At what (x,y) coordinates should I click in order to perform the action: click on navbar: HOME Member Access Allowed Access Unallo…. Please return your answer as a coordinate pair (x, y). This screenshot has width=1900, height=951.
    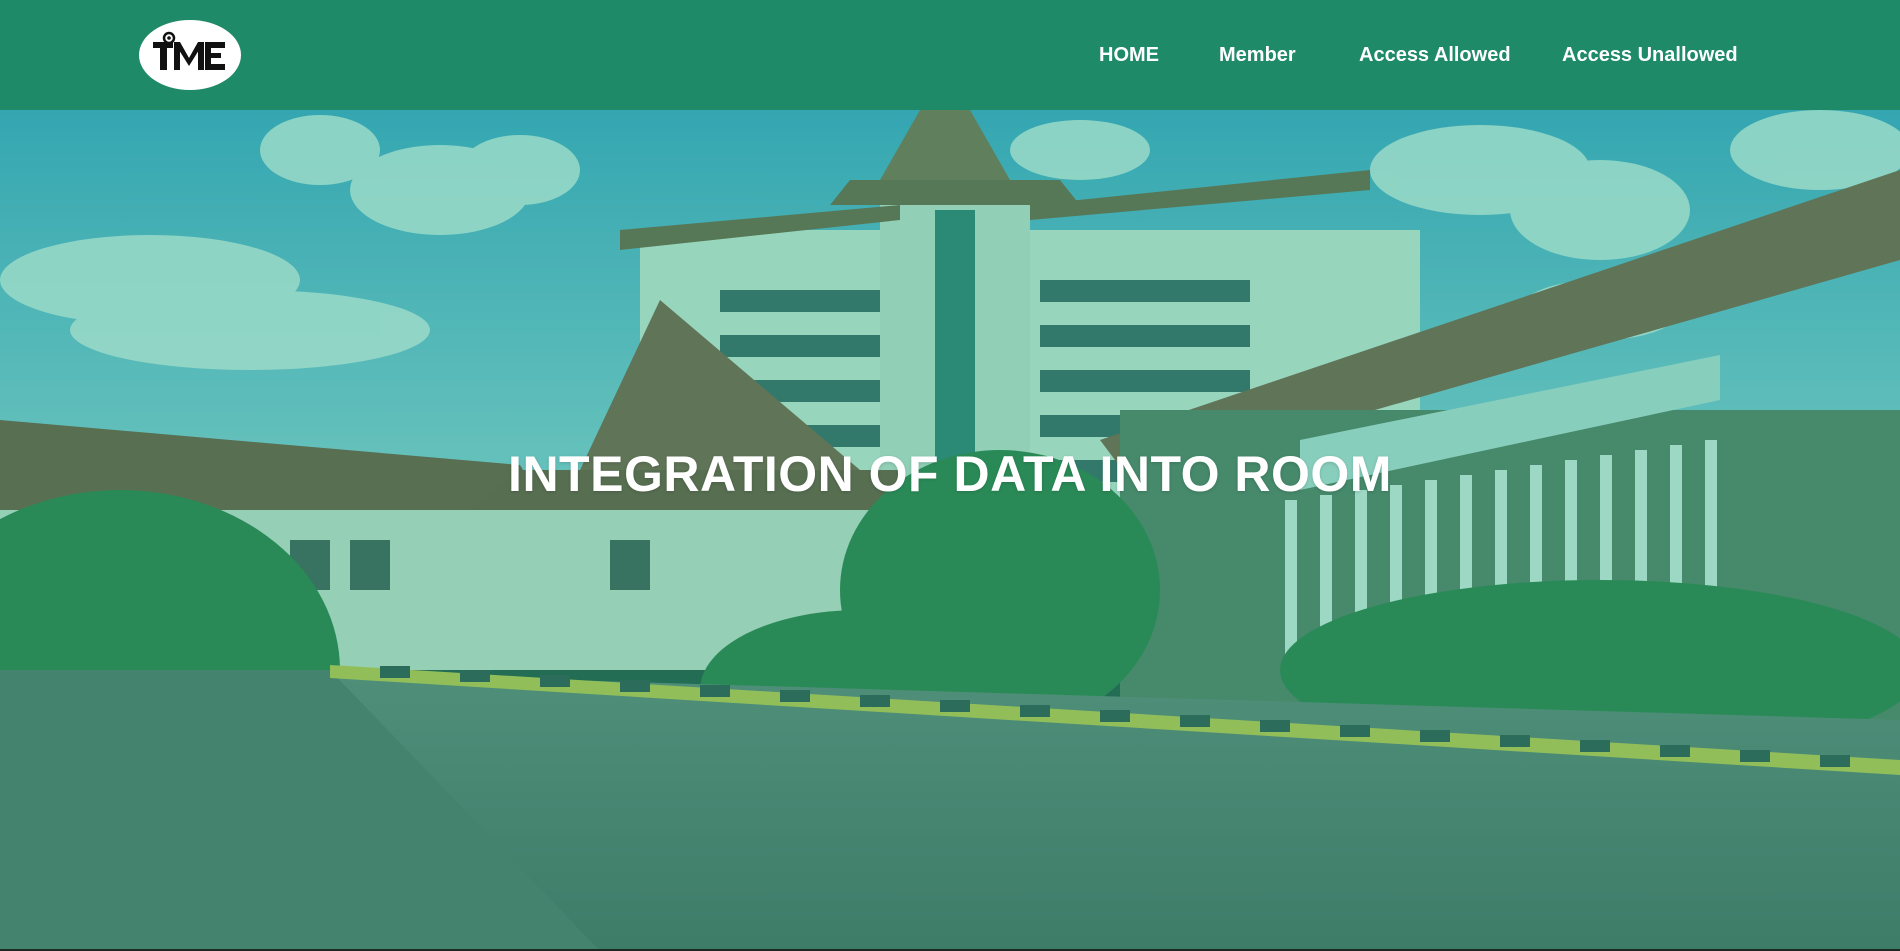
    Looking at the image, I should click on (950, 55).